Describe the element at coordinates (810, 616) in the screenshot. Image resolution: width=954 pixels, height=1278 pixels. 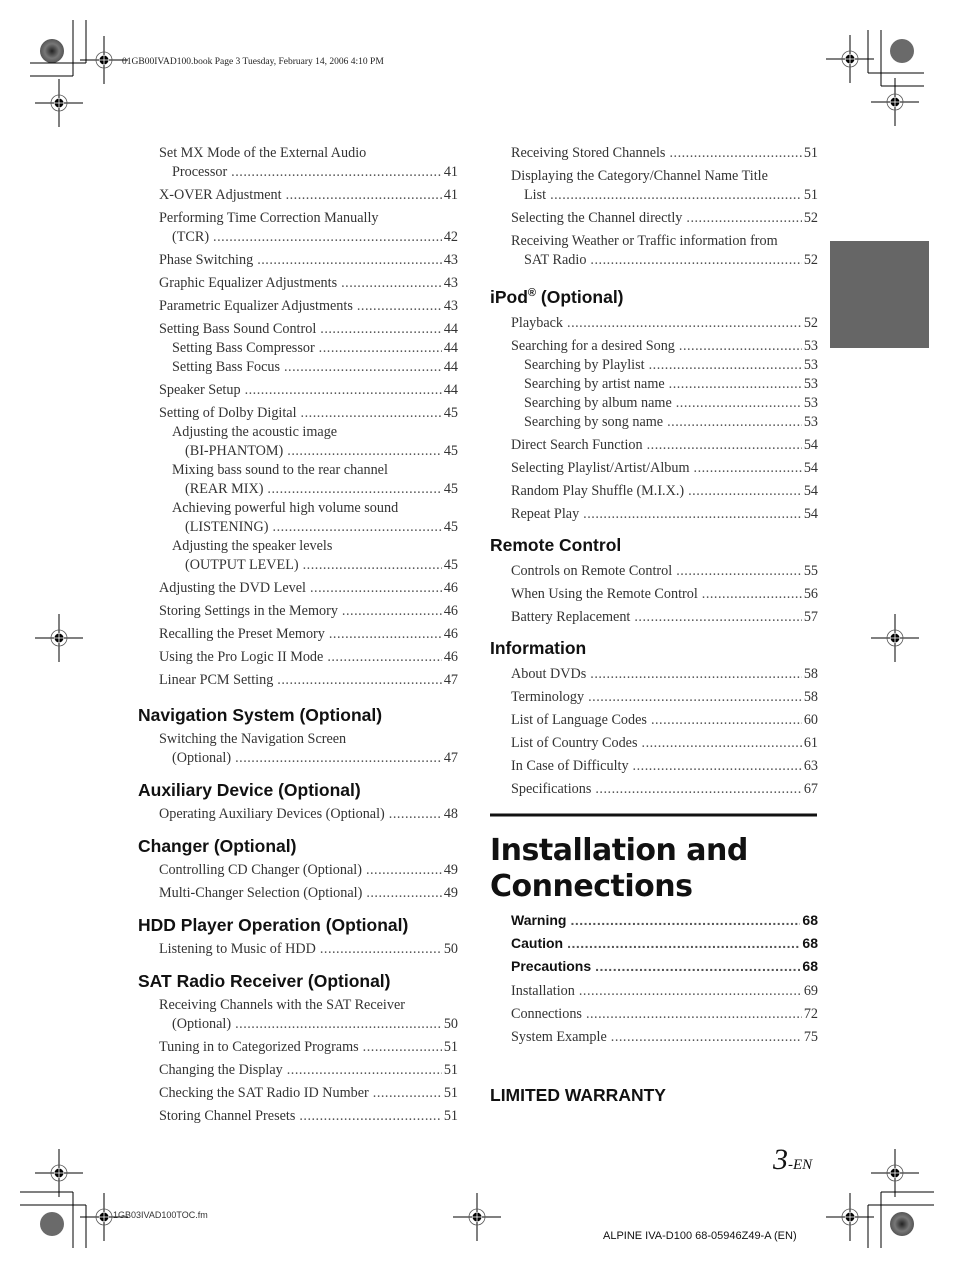
I see `page-number: 57` at that location.